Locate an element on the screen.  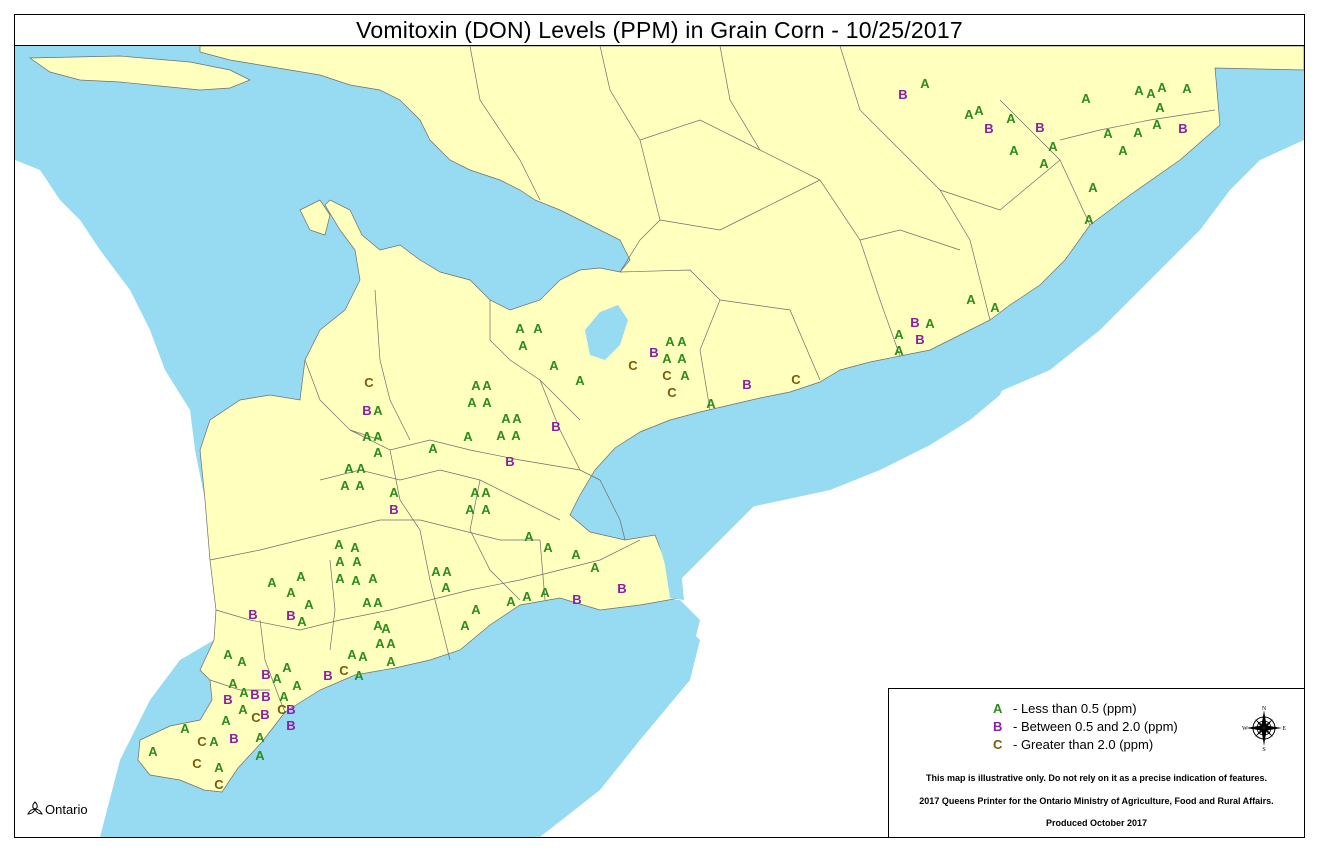
legend-letter-c: C is located at coordinates (998, 744).